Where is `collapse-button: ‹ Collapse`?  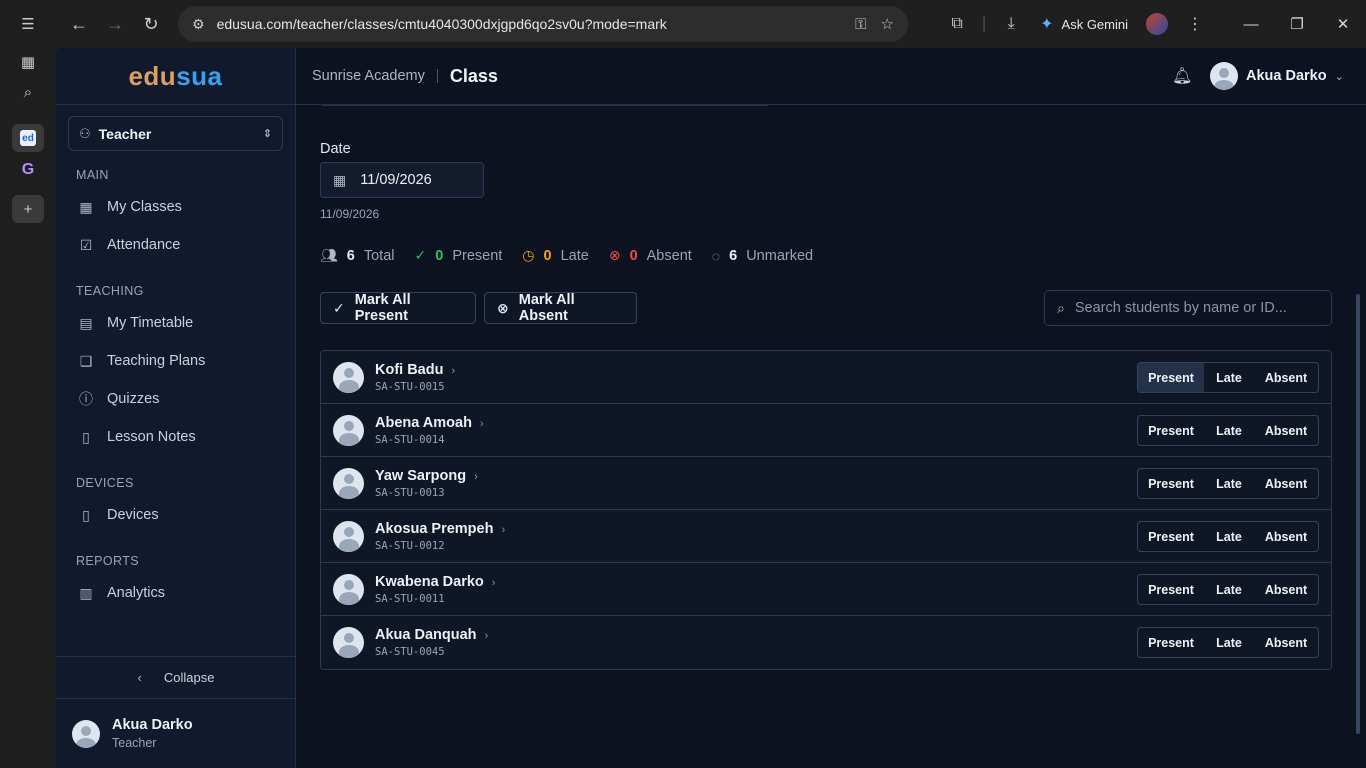 collapse-button: ‹ Collapse is located at coordinates (176, 677).